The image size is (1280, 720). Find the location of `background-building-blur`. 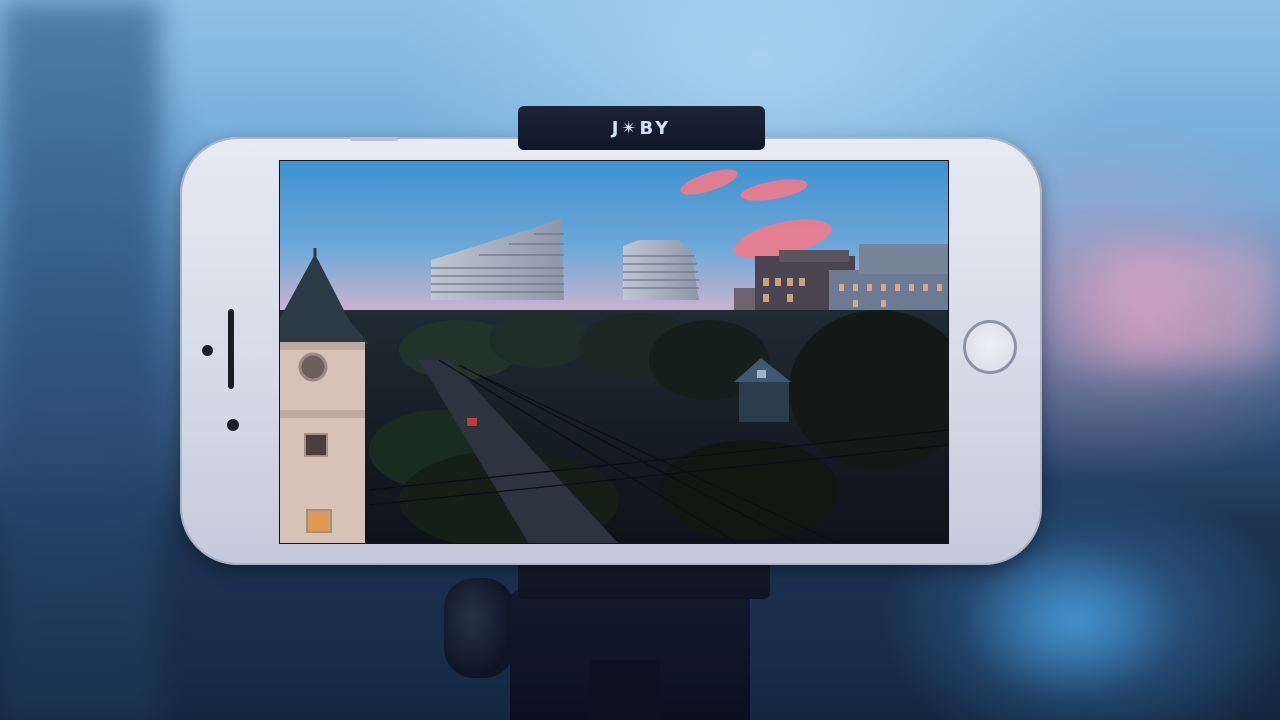

background-building-blur is located at coordinates (80, 360).